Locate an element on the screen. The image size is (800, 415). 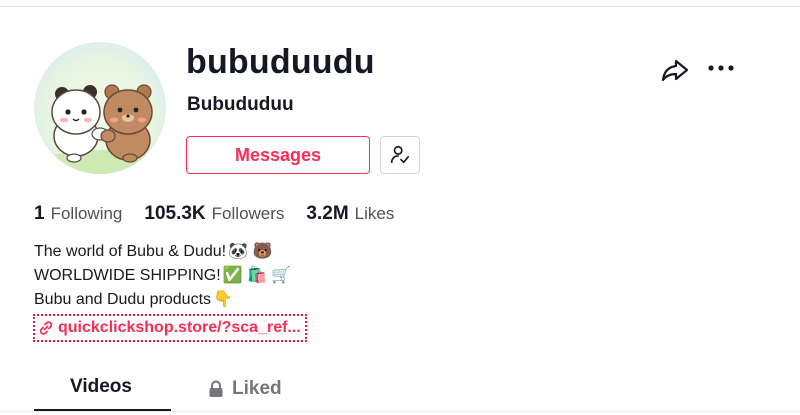
pointing-down-emoji: 👇 is located at coordinates (223, 299).